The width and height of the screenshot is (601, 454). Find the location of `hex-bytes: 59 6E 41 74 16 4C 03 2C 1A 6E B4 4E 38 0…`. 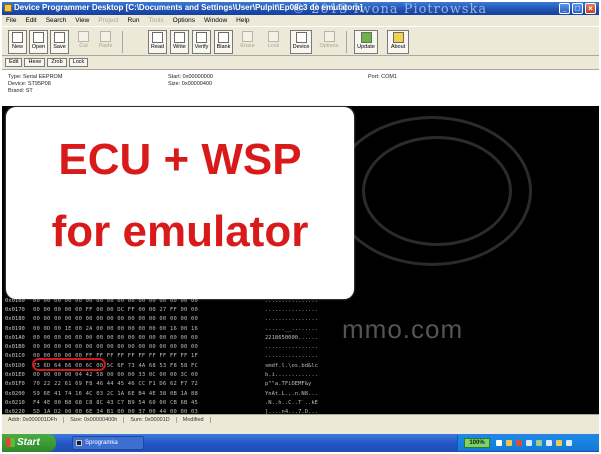

hex-bytes: 59 6E 41 74 16 4C 03 2C 1A 6E B4 4E 38 0… is located at coordinates (149, 394).